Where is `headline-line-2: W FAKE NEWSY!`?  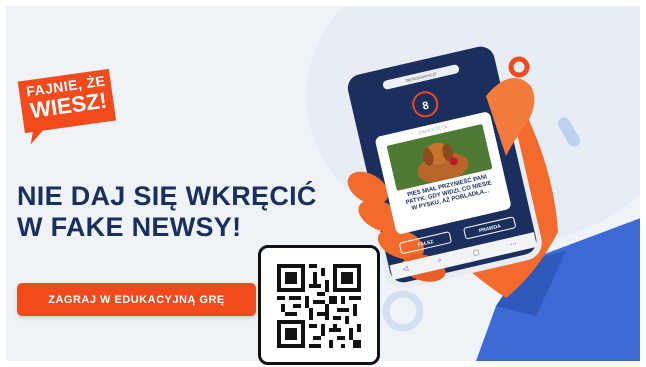
headline-line-2: W FAKE NEWSY! is located at coordinates (129, 227).